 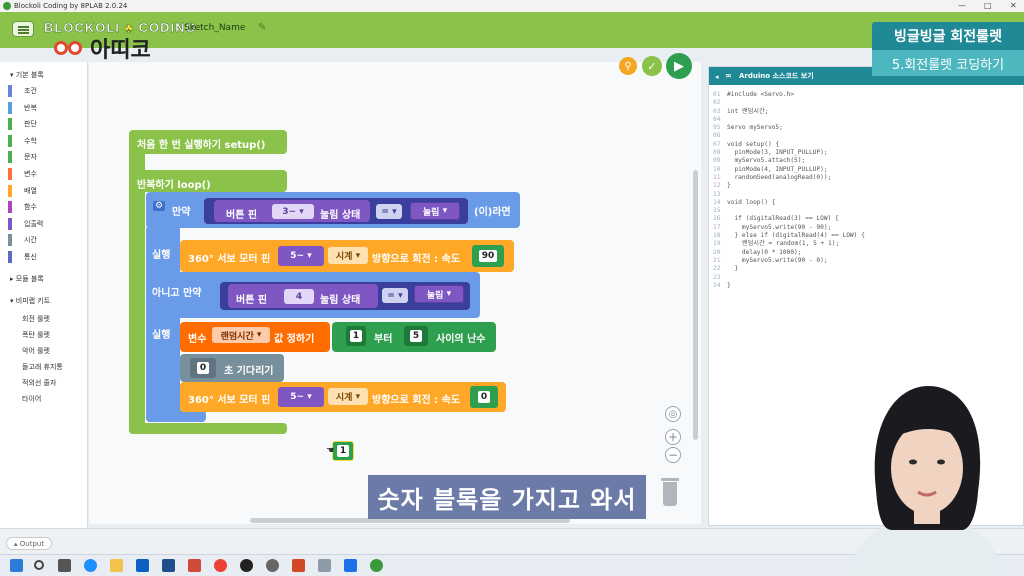 What do you see at coordinates (30, 301) in the screenshot?
I see `palette-group-kit: ▾ 비피랩 키트` at bounding box center [30, 301].